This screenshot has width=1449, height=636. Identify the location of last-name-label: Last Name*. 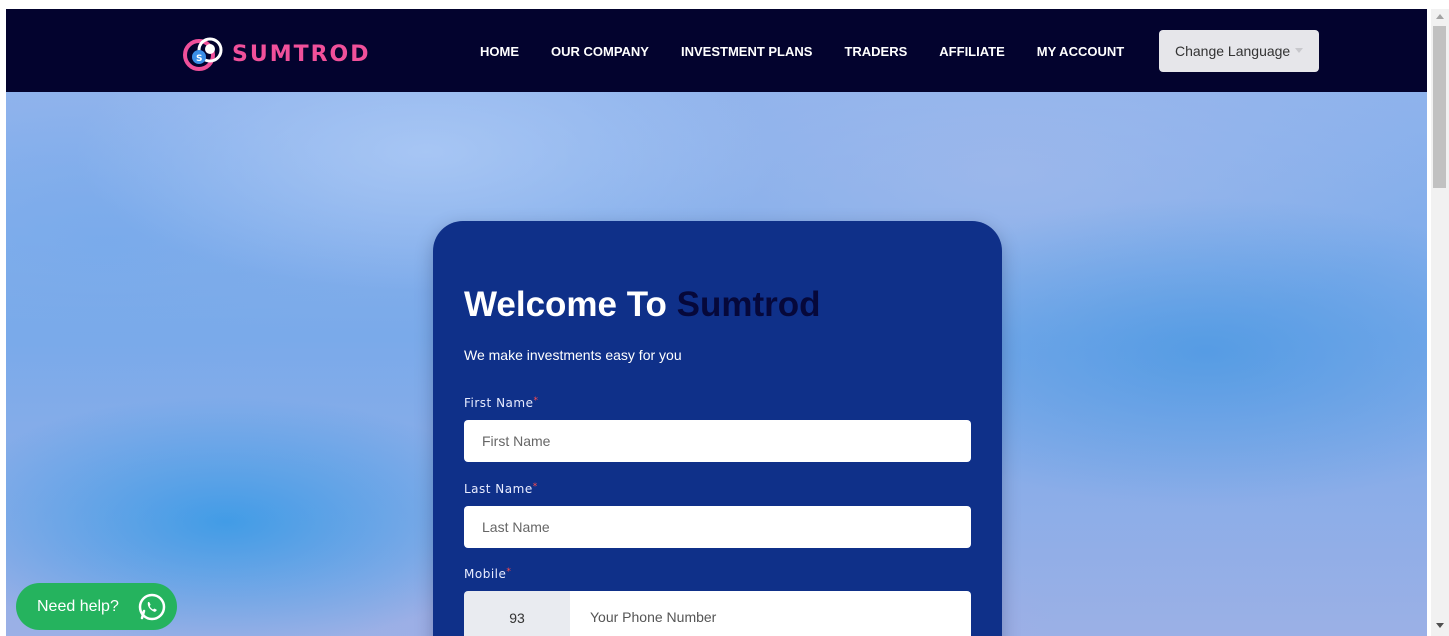
(501, 489).